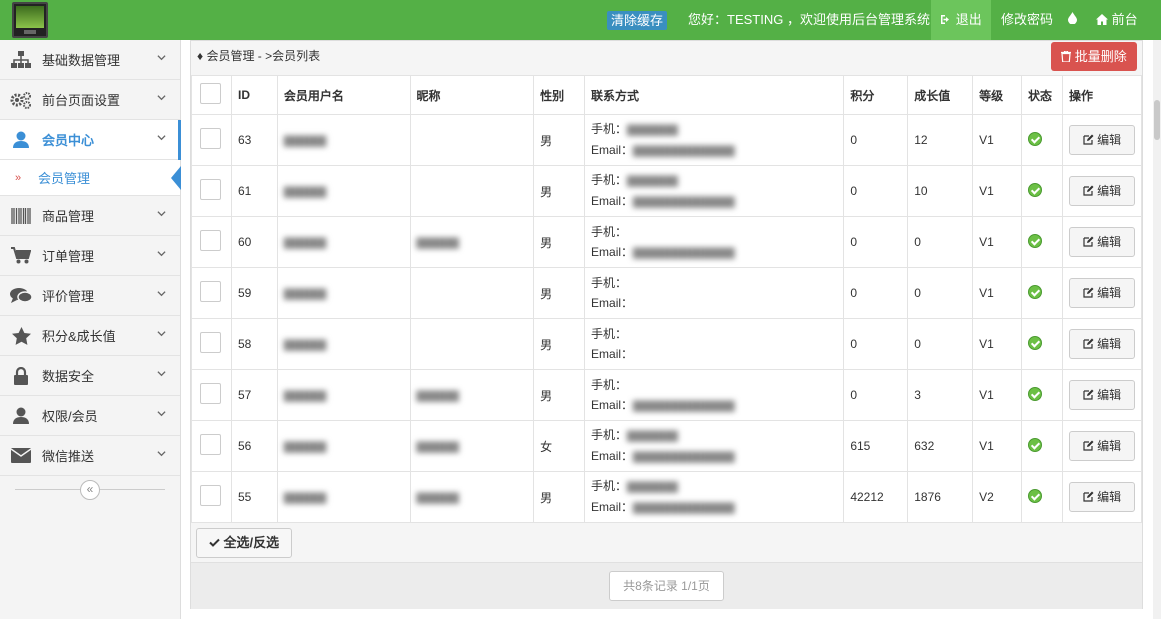  Describe the element at coordinates (940, 395) in the screenshot. I see `cell-growth: 3` at that location.